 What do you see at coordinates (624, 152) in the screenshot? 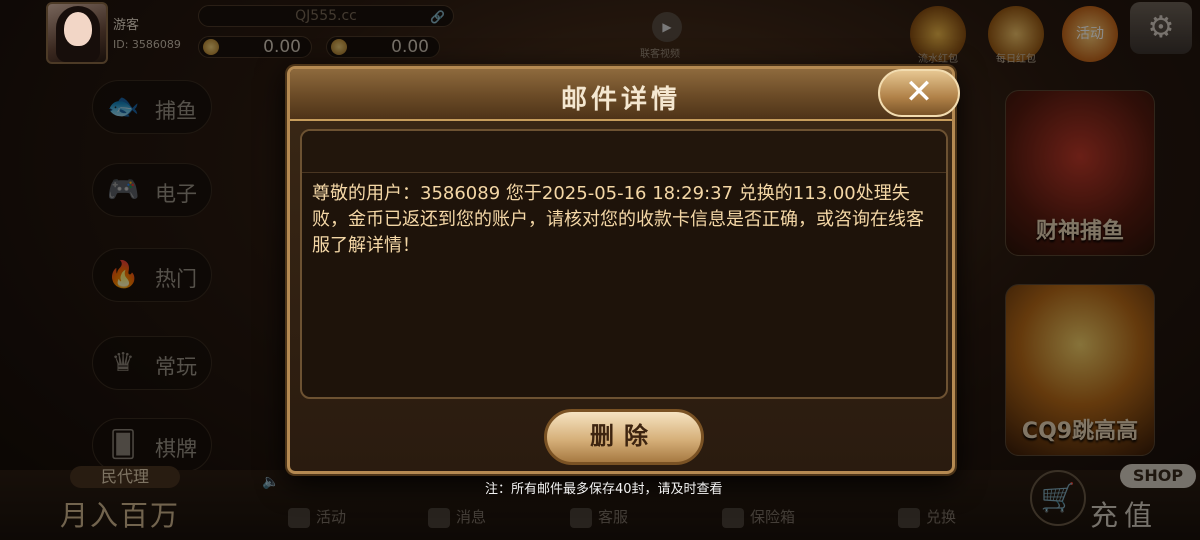
I see `mail-subject-strip` at bounding box center [624, 152].